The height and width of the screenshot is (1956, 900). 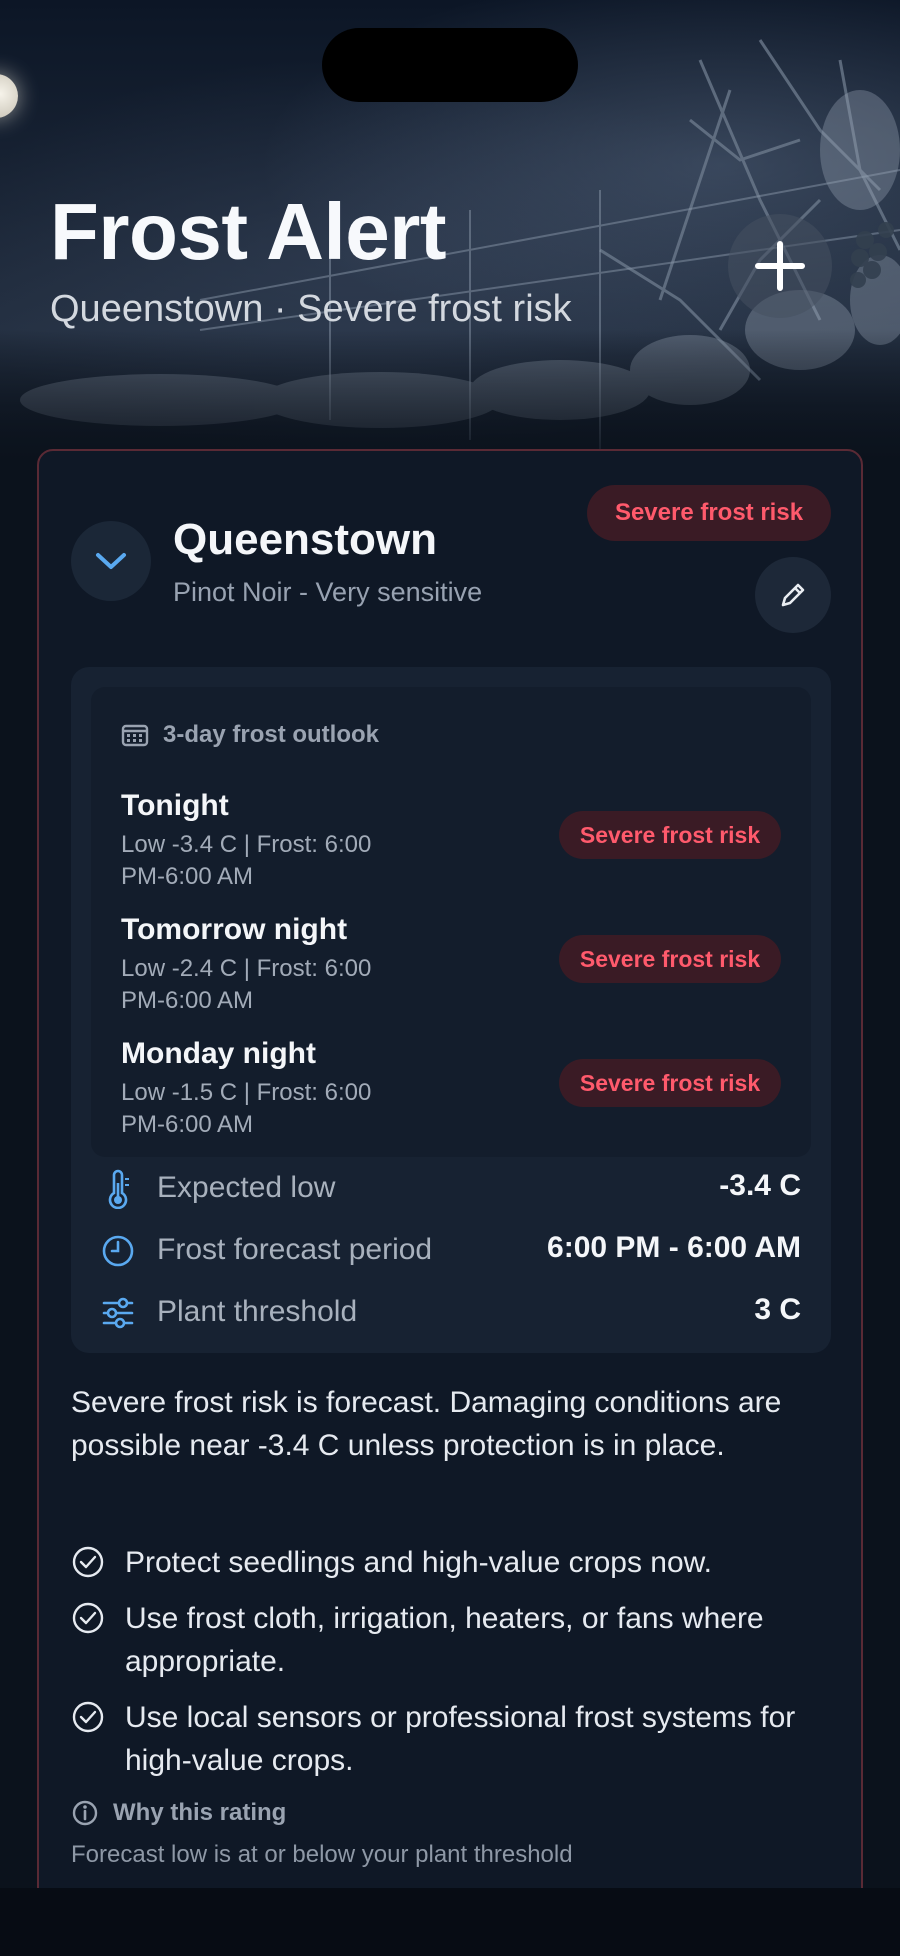 I want to click on add-location-button, so click(x=780, y=266).